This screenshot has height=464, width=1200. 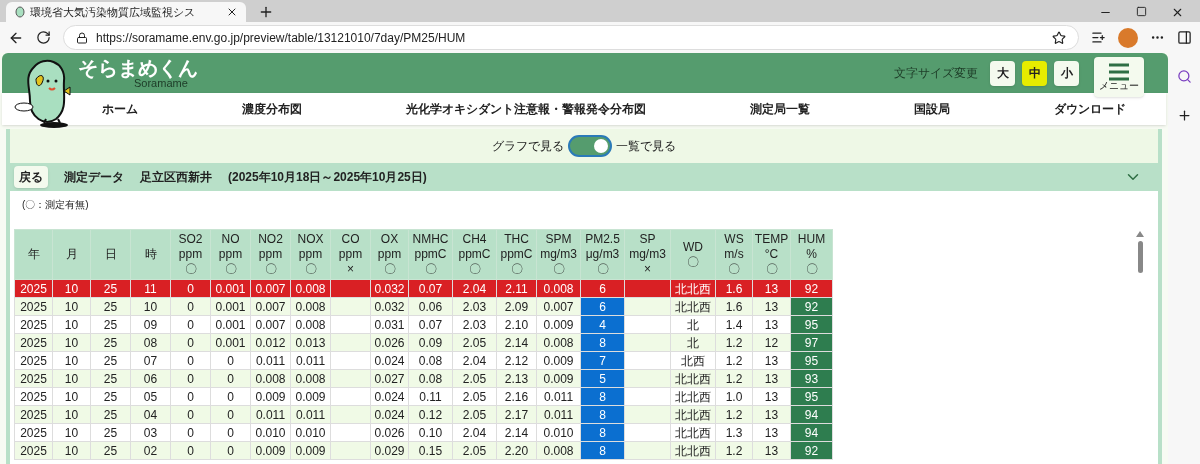 What do you see at coordinates (113, 12) in the screenshot?
I see `tab-title: 環境省大気汚染物質広域監視シス` at bounding box center [113, 12].